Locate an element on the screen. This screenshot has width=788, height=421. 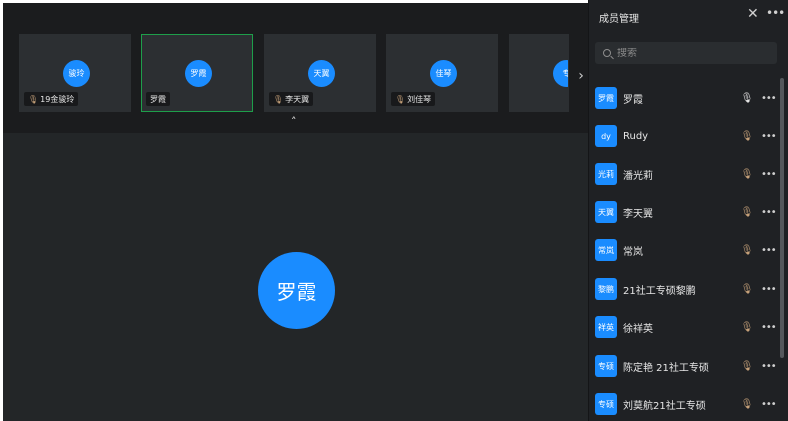
member-list-item: 祥英 徐祥英 🎙︎ ••• is located at coordinates (686, 327).